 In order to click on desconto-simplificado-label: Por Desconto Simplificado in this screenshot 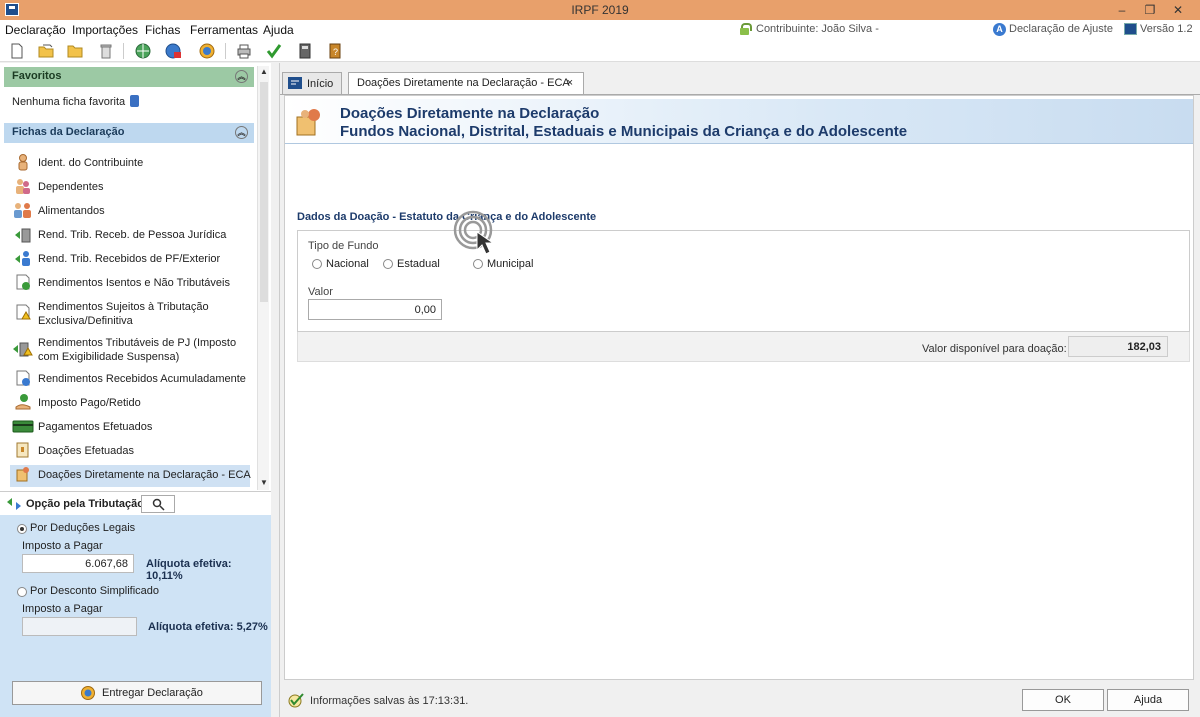, I will do `click(95, 591)`.